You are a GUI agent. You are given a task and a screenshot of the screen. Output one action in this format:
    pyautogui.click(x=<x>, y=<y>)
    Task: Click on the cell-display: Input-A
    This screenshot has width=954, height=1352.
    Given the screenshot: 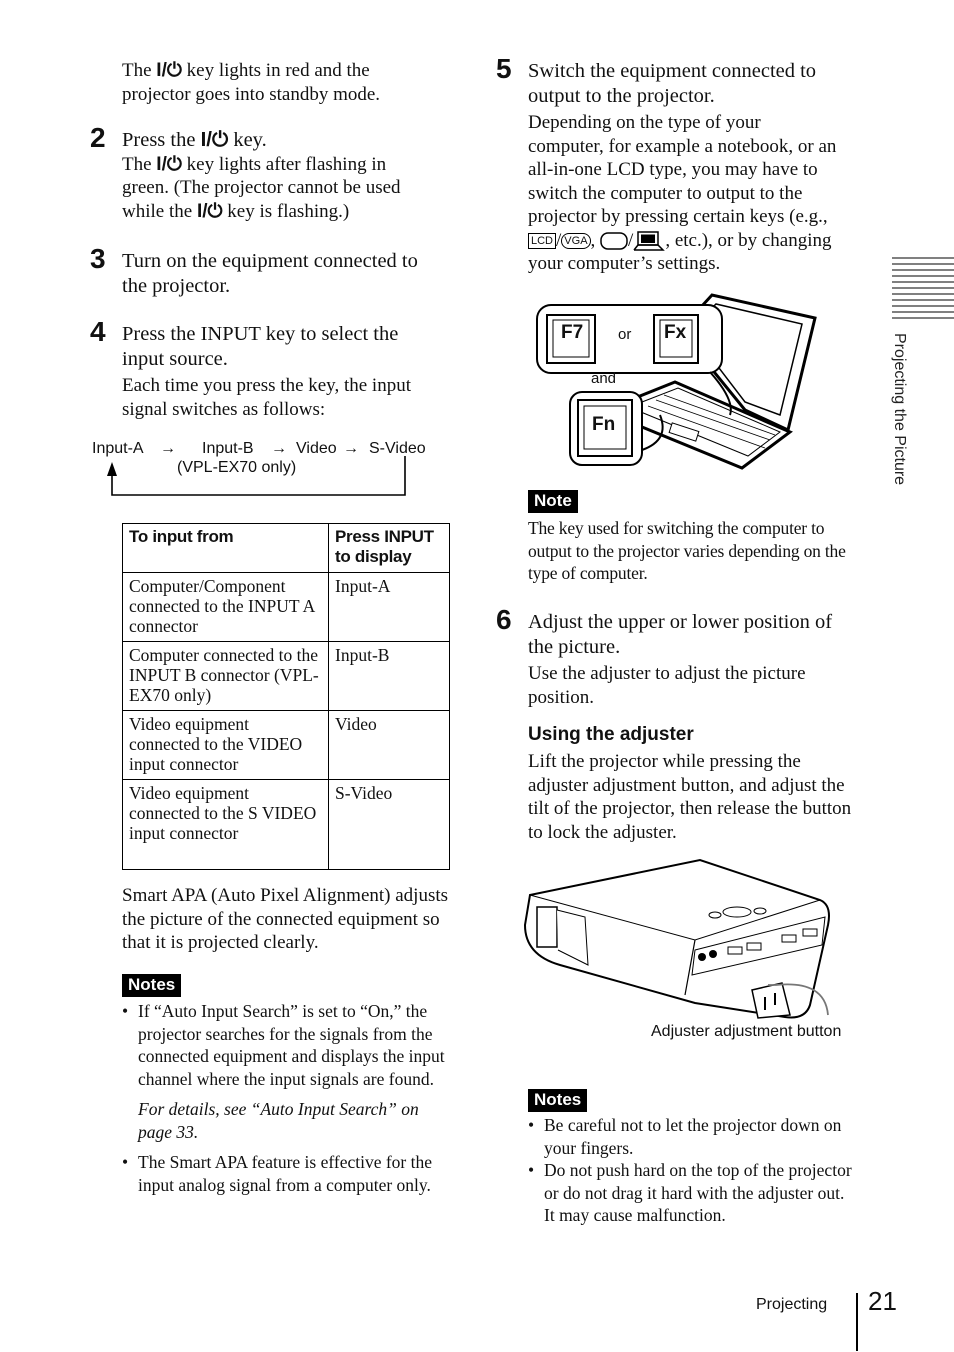 What is the action you would take?
    pyautogui.click(x=389, y=607)
    